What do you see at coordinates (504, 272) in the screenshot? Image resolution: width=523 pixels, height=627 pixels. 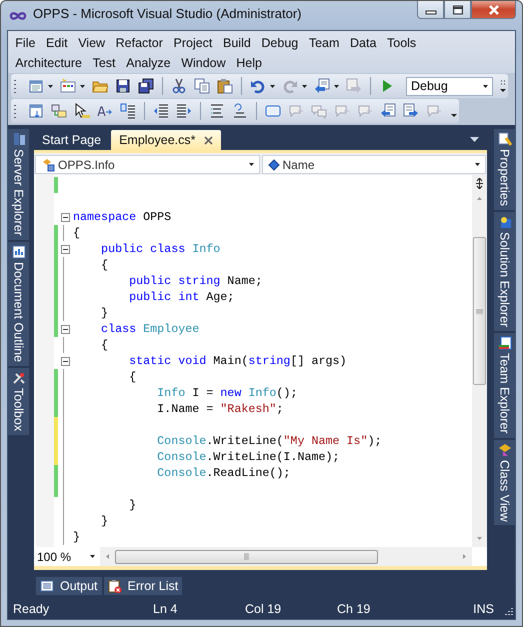 I see `side-panel-tab: Solution Explorer` at bounding box center [504, 272].